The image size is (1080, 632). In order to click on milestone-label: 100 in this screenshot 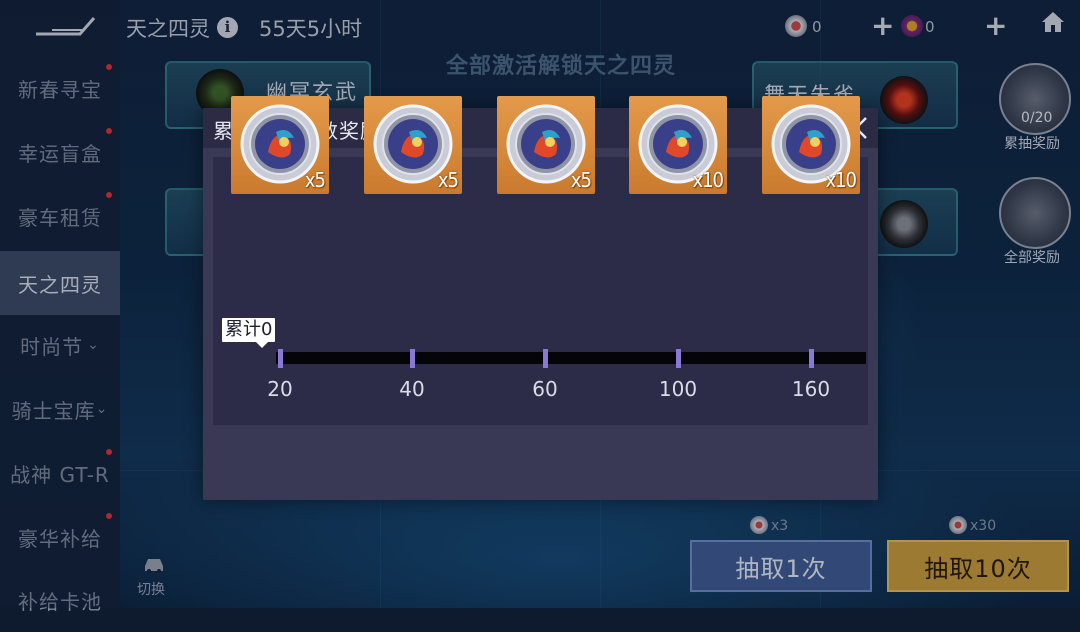, I will do `click(678, 389)`.